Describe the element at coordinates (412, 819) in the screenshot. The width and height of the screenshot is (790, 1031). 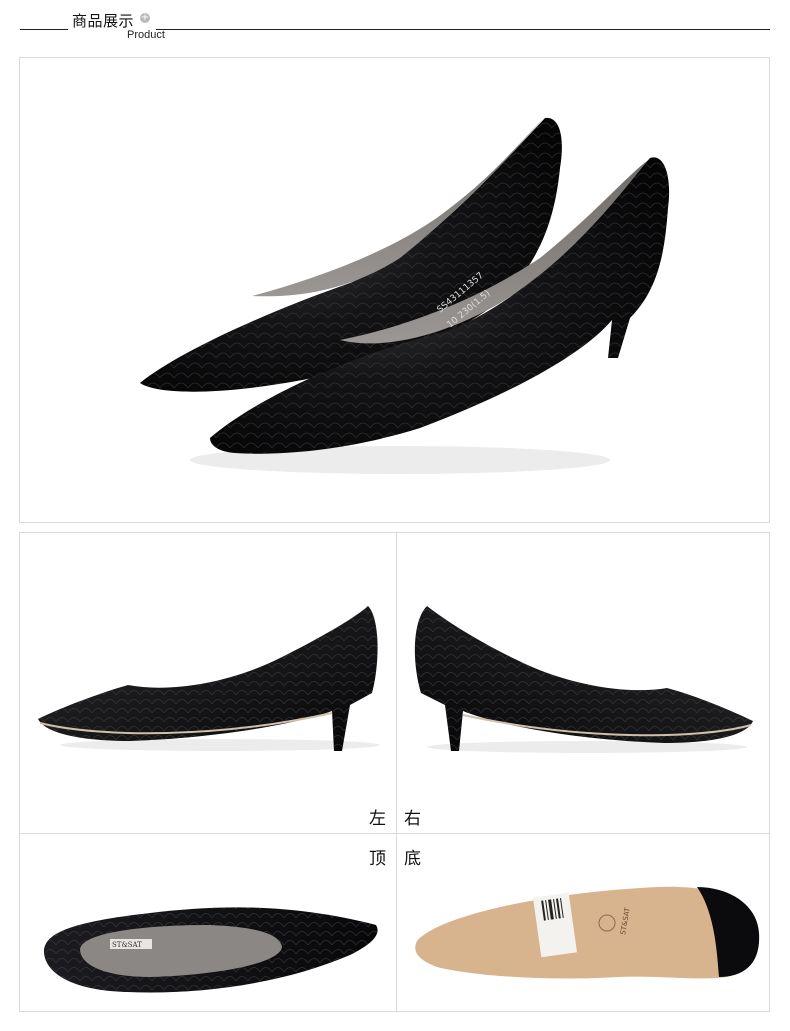
I see `label-right-view: 右` at that location.